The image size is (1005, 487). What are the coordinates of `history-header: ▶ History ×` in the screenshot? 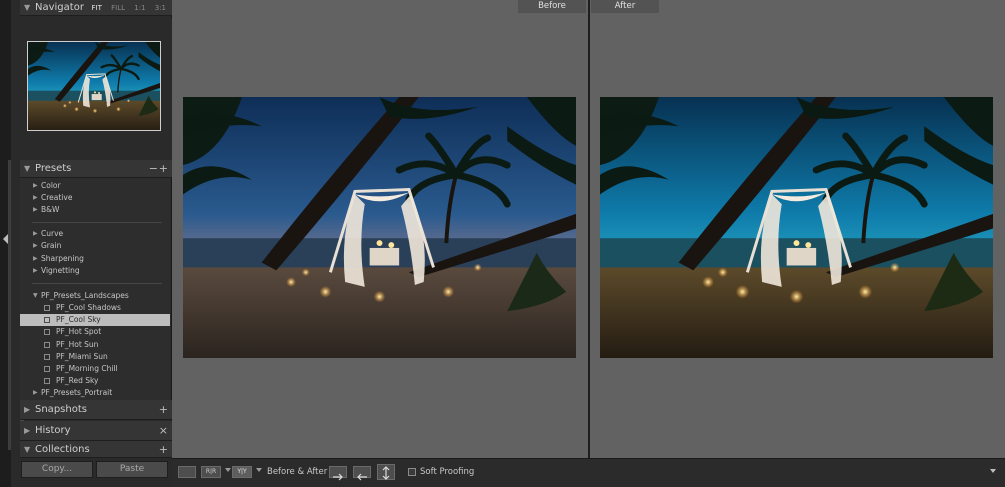 It's located at (96, 431).